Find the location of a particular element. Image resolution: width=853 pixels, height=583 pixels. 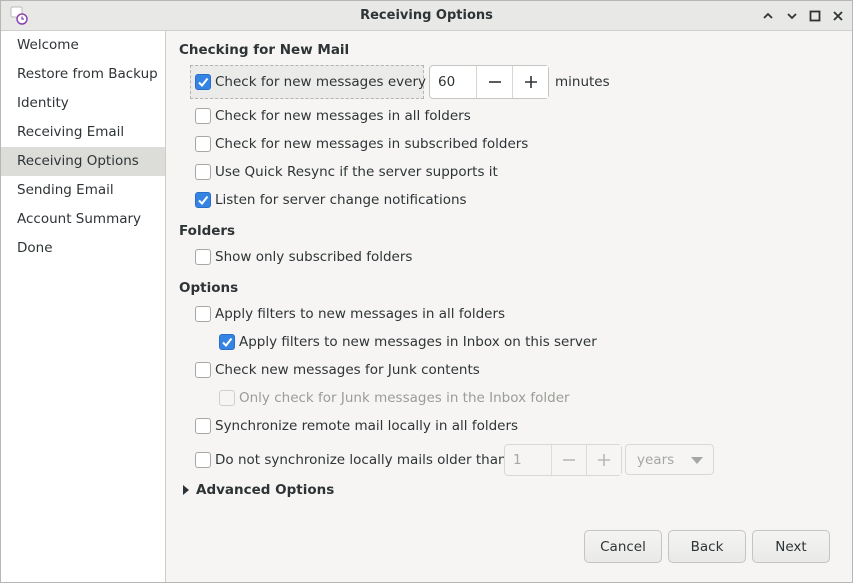

sidebar-item-restore-from-backup: Restore from Backup is located at coordinates (83, 74).